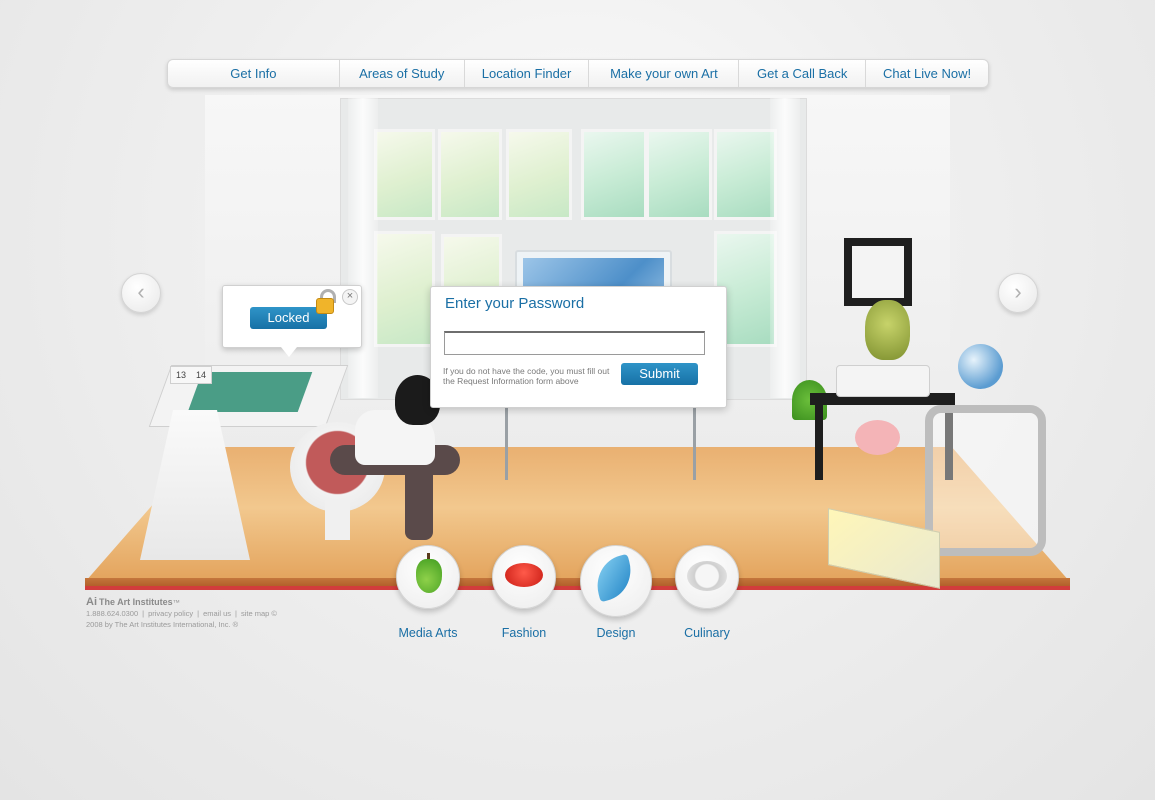 The width and height of the screenshot is (1155, 800). I want to click on student-shin, so click(419, 502).